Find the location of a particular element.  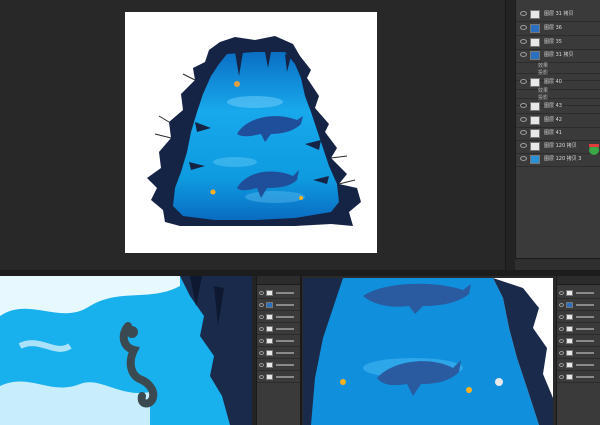

seahorse-closeup is located at coordinates (126, 350).